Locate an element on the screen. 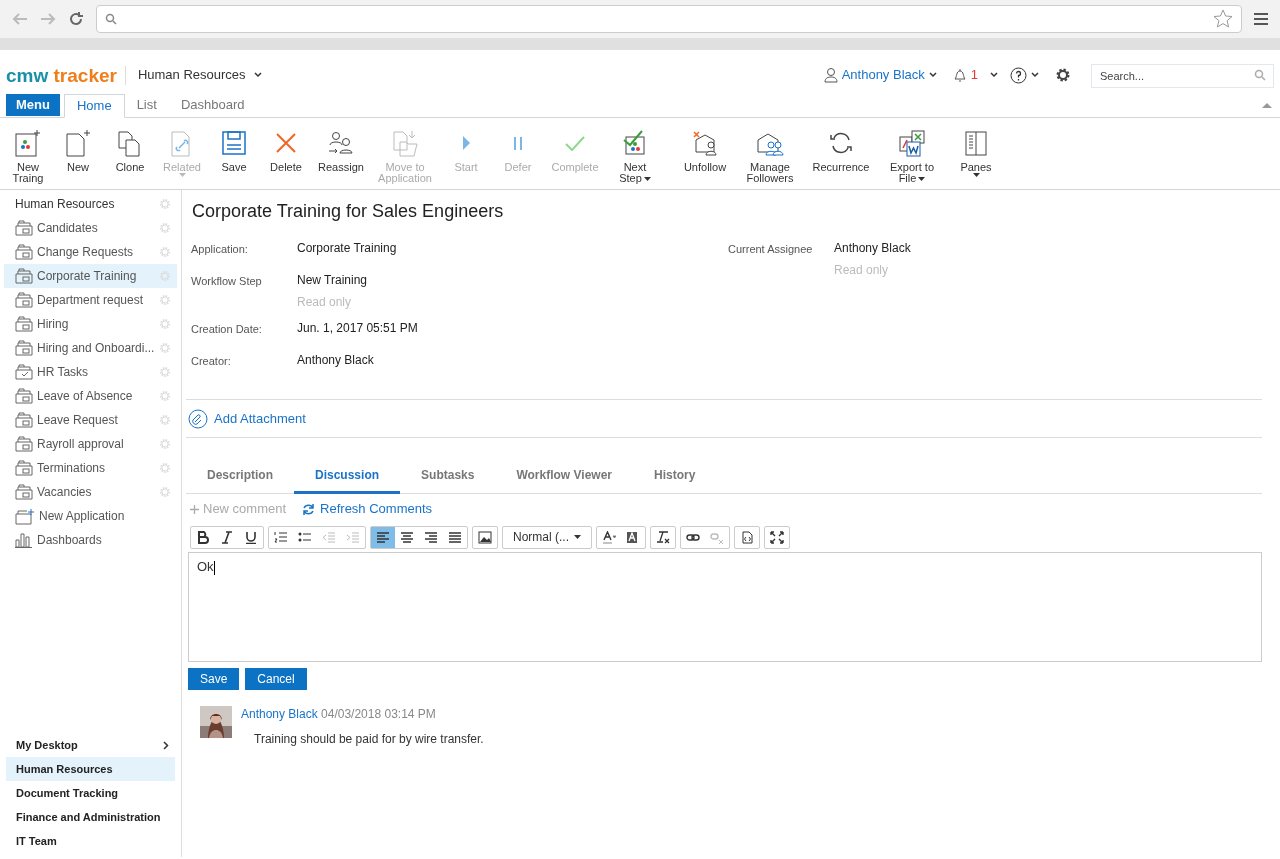 This screenshot has width=1280, height=859. ribbon-button: Panes is located at coordinates (976, 152).